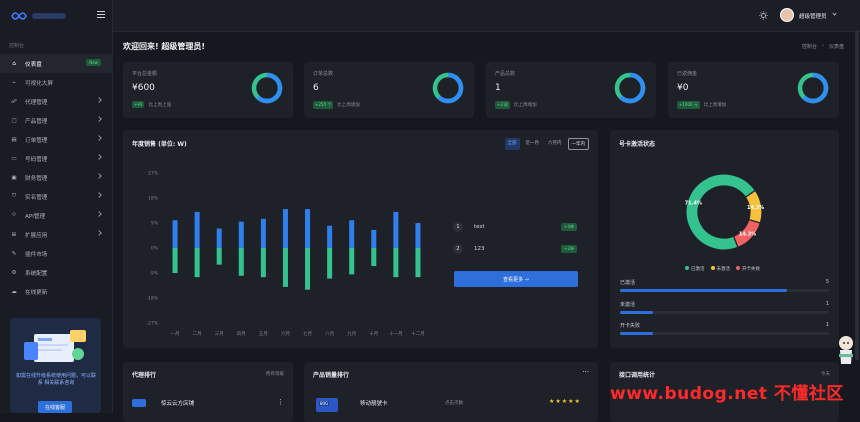  Describe the element at coordinates (56, 196) in the screenshot. I see `sidebar-item: ⛉ 实名管理` at that location.